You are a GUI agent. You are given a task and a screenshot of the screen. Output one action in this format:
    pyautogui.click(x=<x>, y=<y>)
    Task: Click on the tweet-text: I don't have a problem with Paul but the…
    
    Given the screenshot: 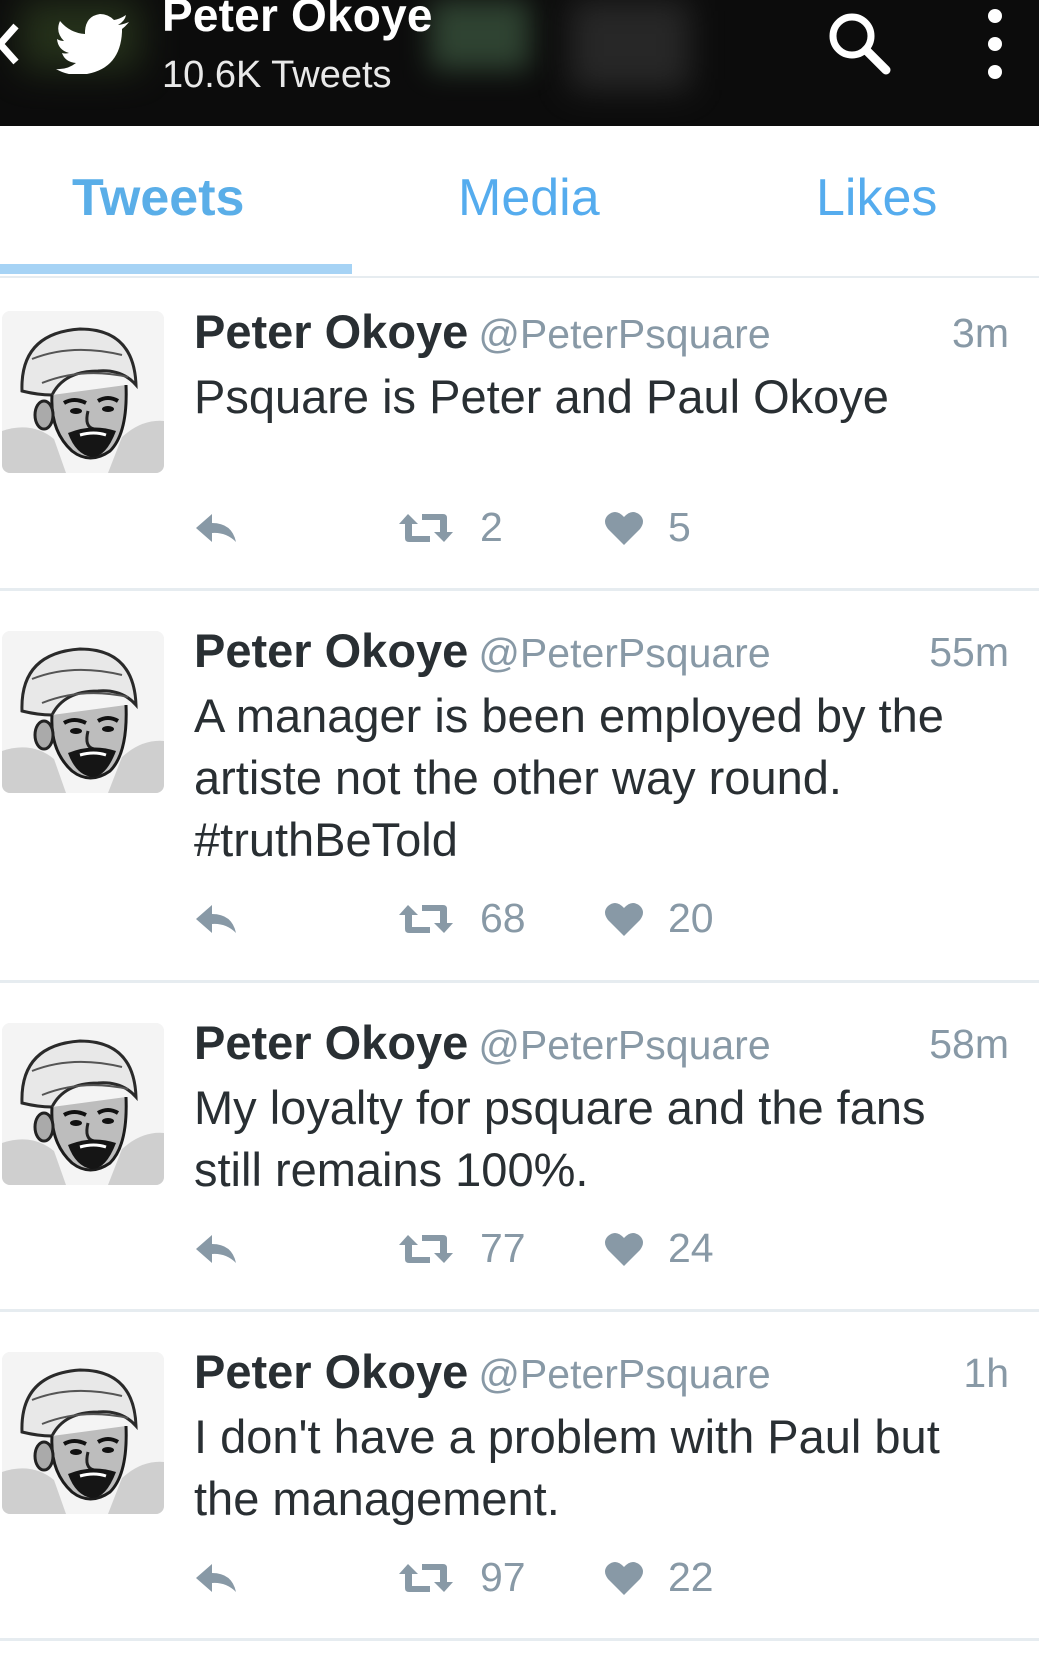 What is the action you would take?
    pyautogui.click(x=594, y=1468)
    